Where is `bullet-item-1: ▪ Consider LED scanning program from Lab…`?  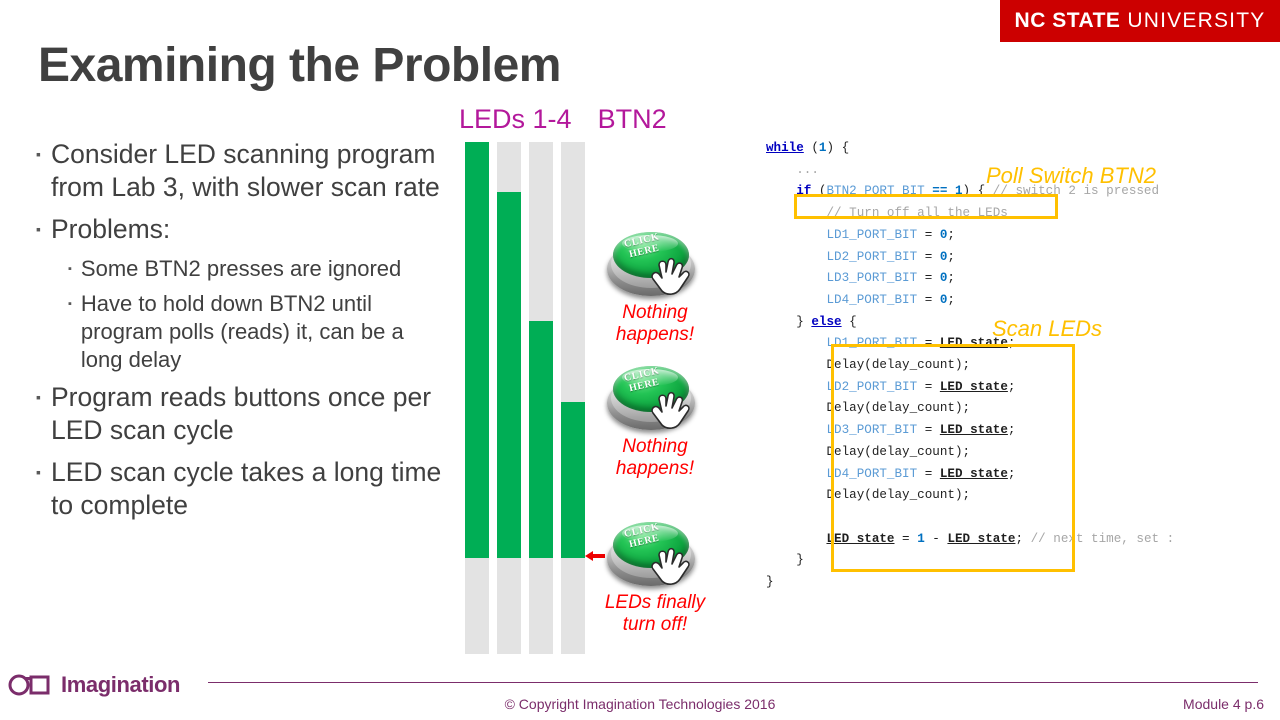
bullet-item-1: ▪ Consider LED scanning program from Lab… is located at coordinates (242, 171).